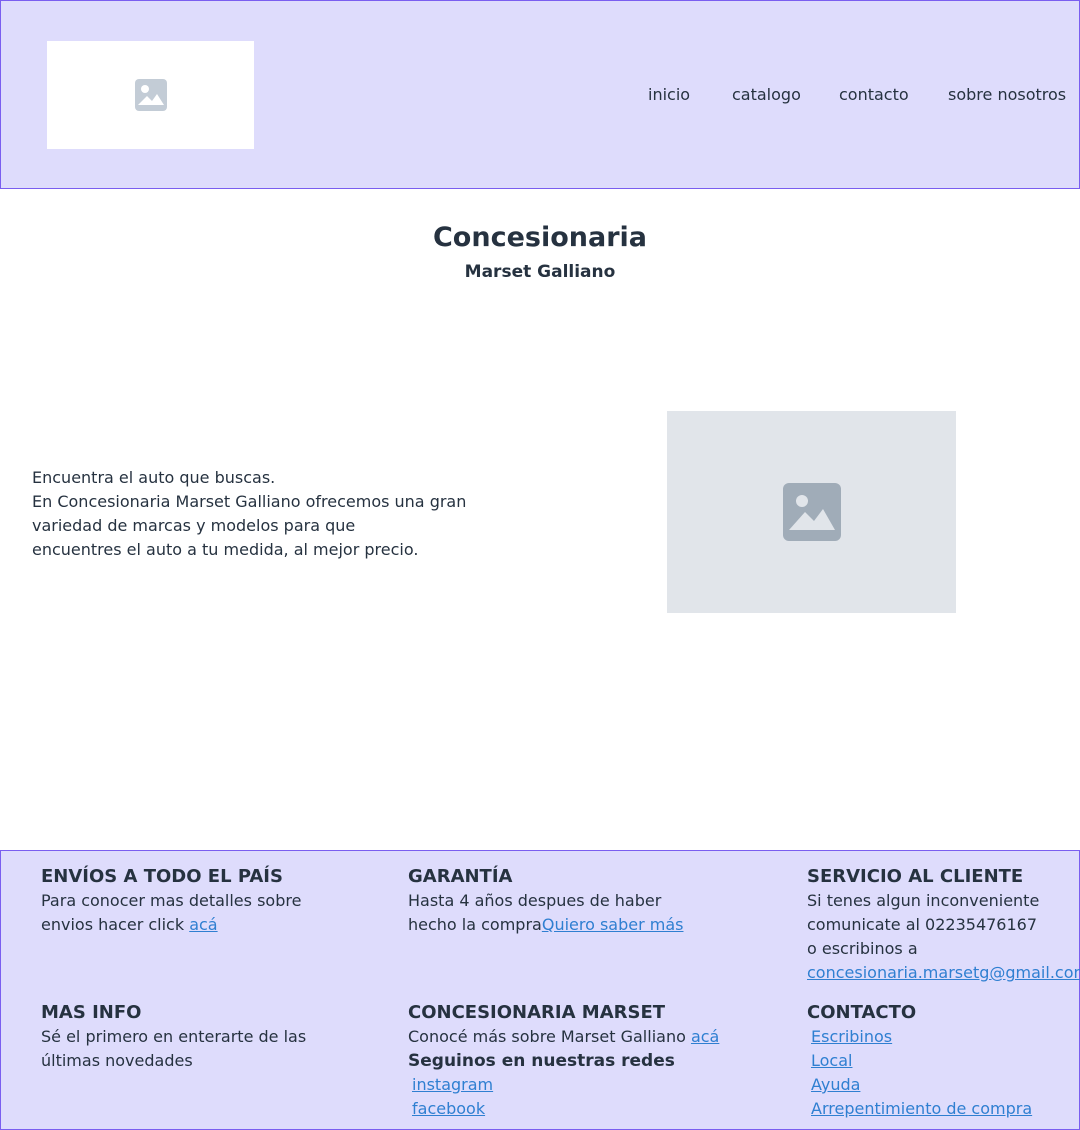 Image resolution: width=1080 pixels, height=1130 pixels. Describe the element at coordinates (563, 1109) in the screenshot. I see `footer-facebook-link: facebook` at that location.